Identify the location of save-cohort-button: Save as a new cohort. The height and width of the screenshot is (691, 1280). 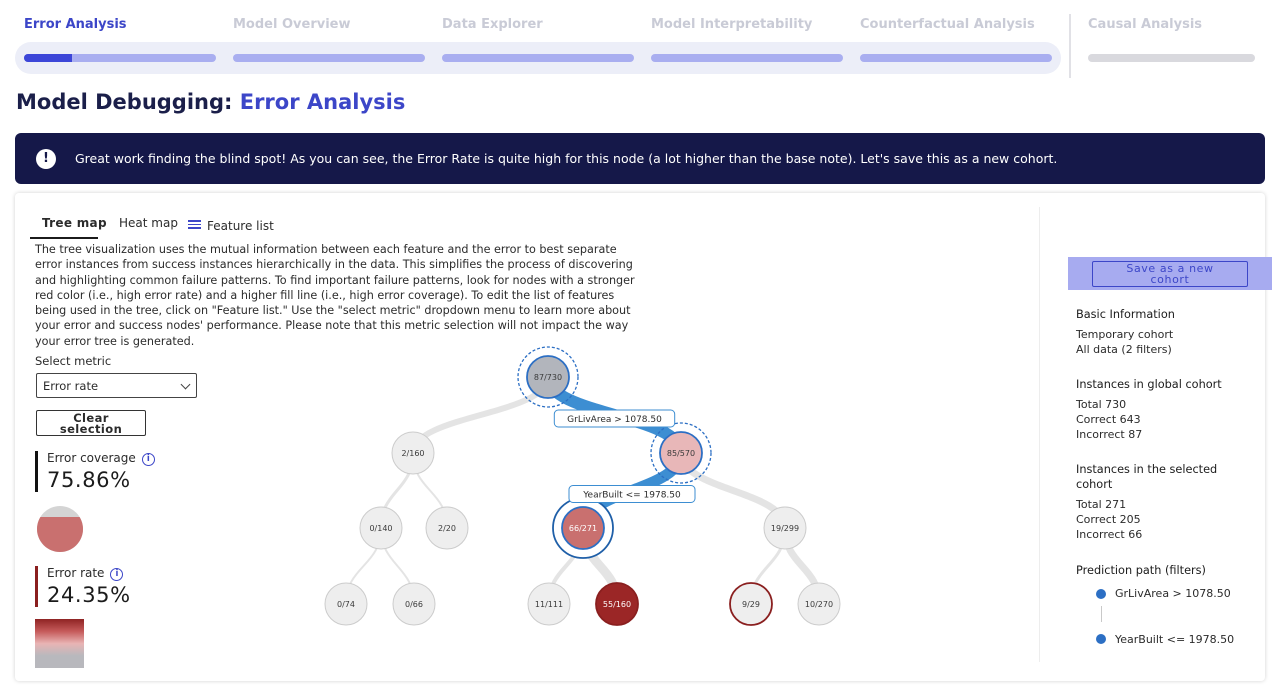
(1170, 274).